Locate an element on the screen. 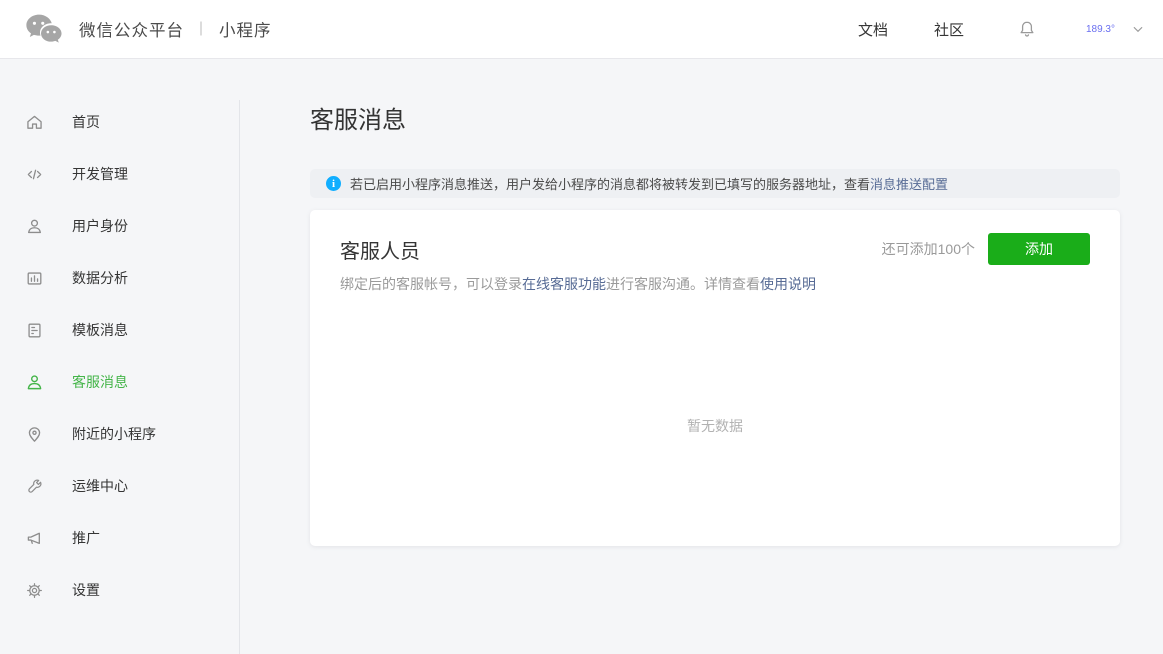 This screenshot has height=654, width=1163. sidebar-item-label: 开发管理 is located at coordinates (100, 174).